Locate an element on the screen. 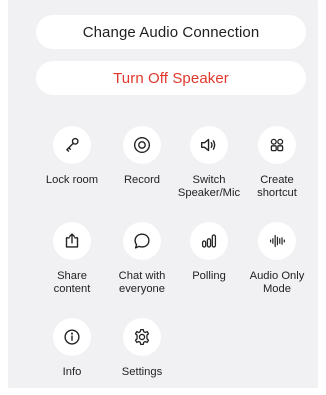  audio-only-mode-label: Audio Only Mode is located at coordinates (277, 282).